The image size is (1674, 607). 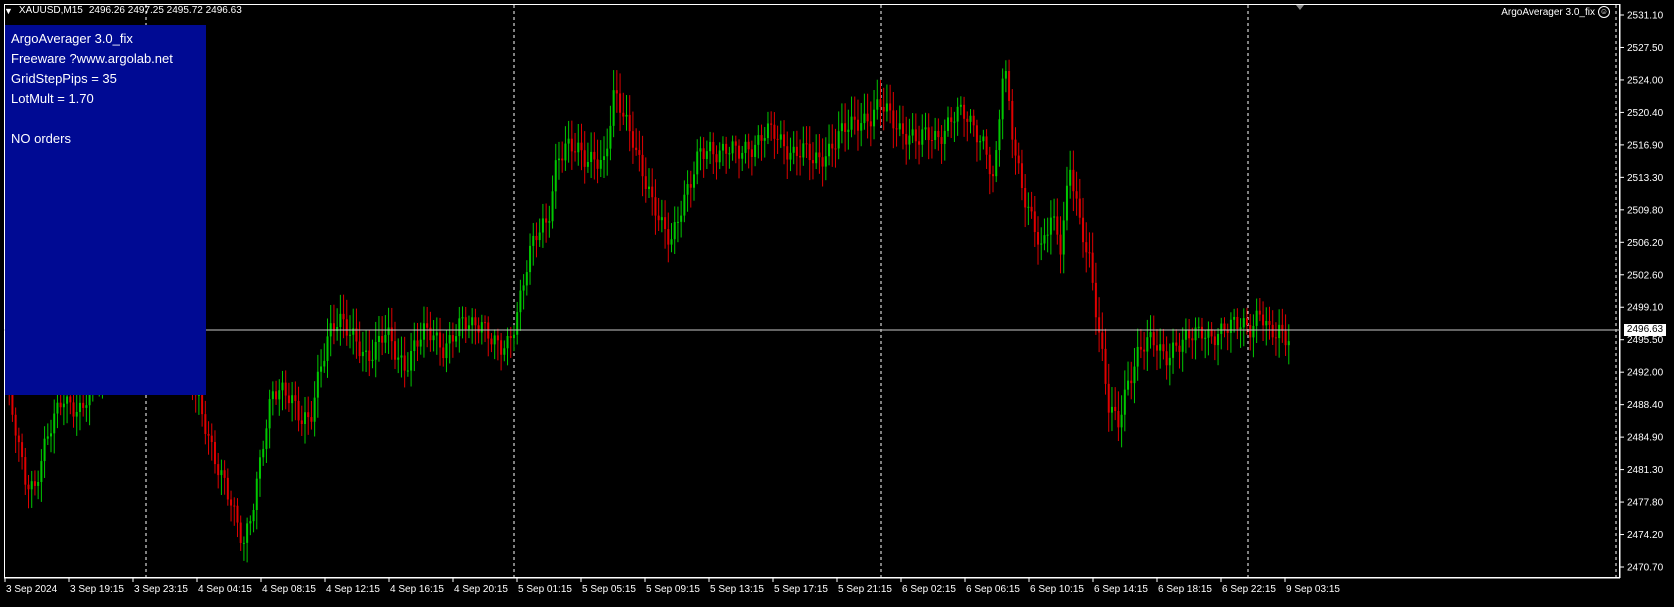 I want to click on panel-line-title: ArgoAverager 3.0_fix, so click(x=72, y=38).